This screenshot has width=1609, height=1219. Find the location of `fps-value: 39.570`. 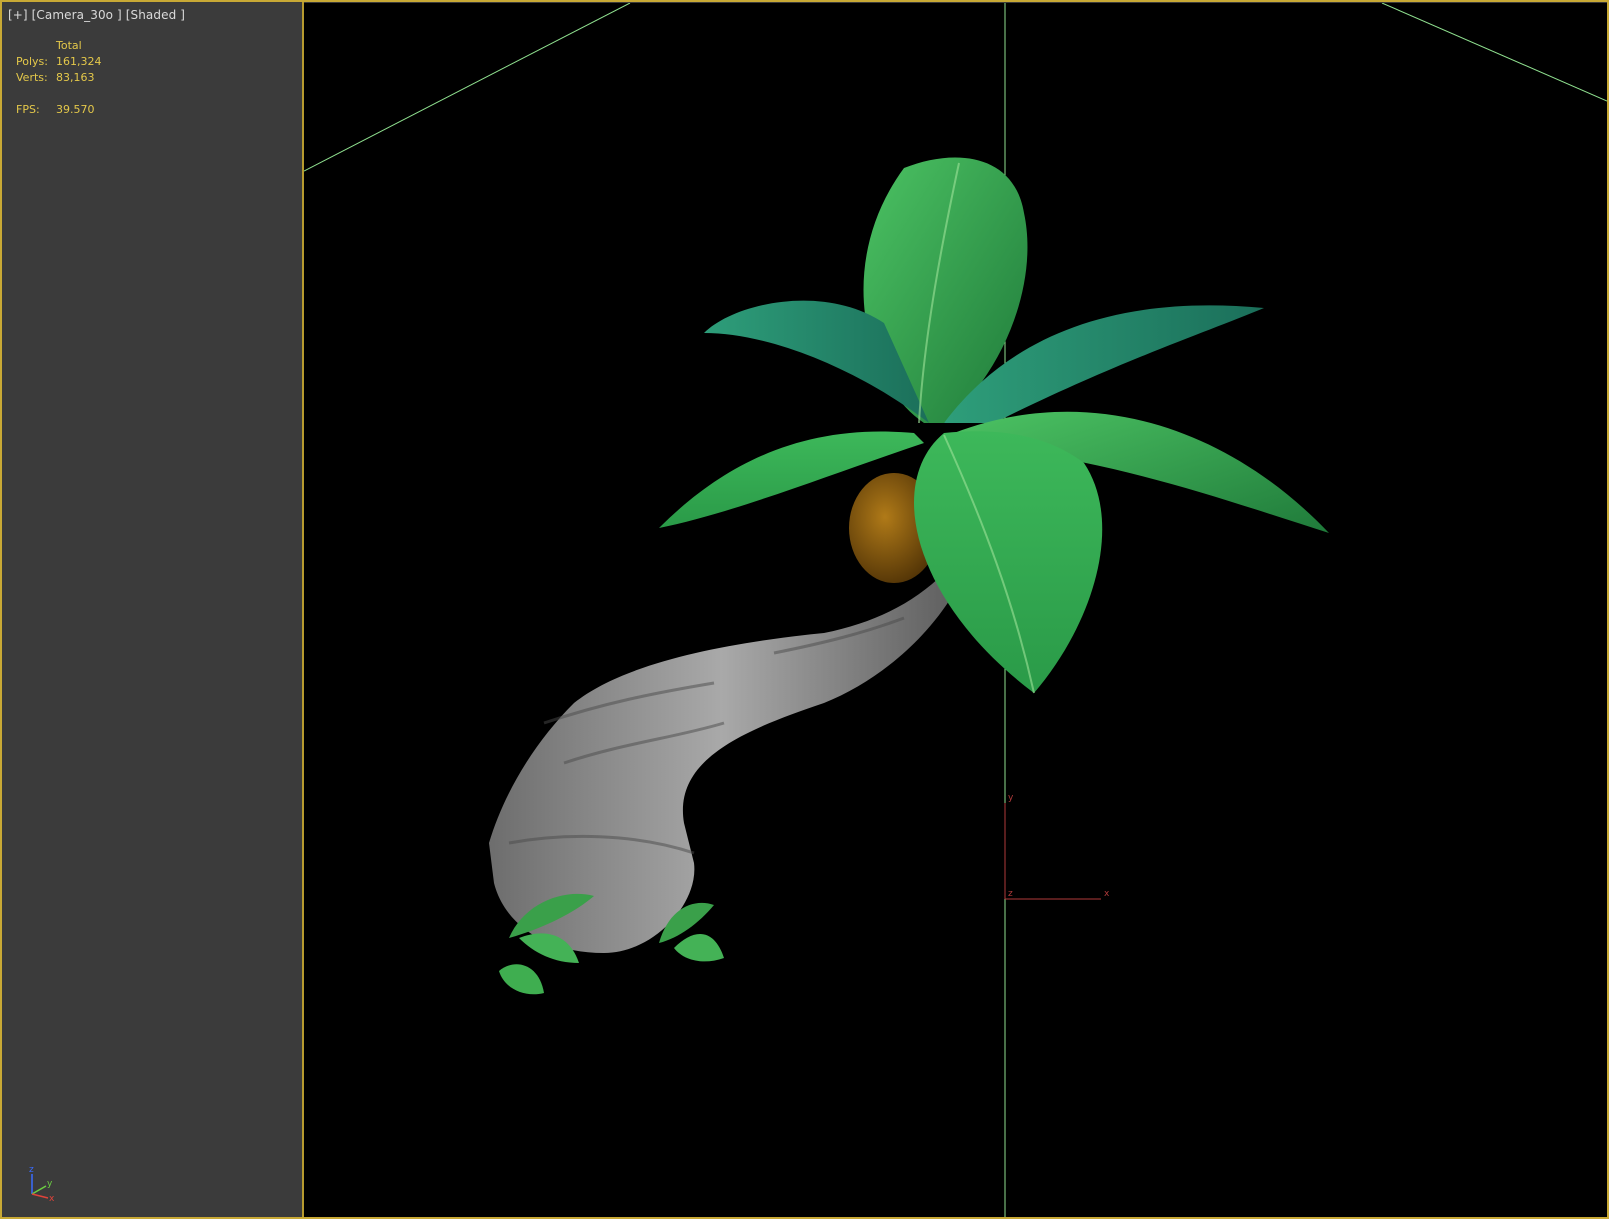

fps-value: 39.570 is located at coordinates (75, 109).